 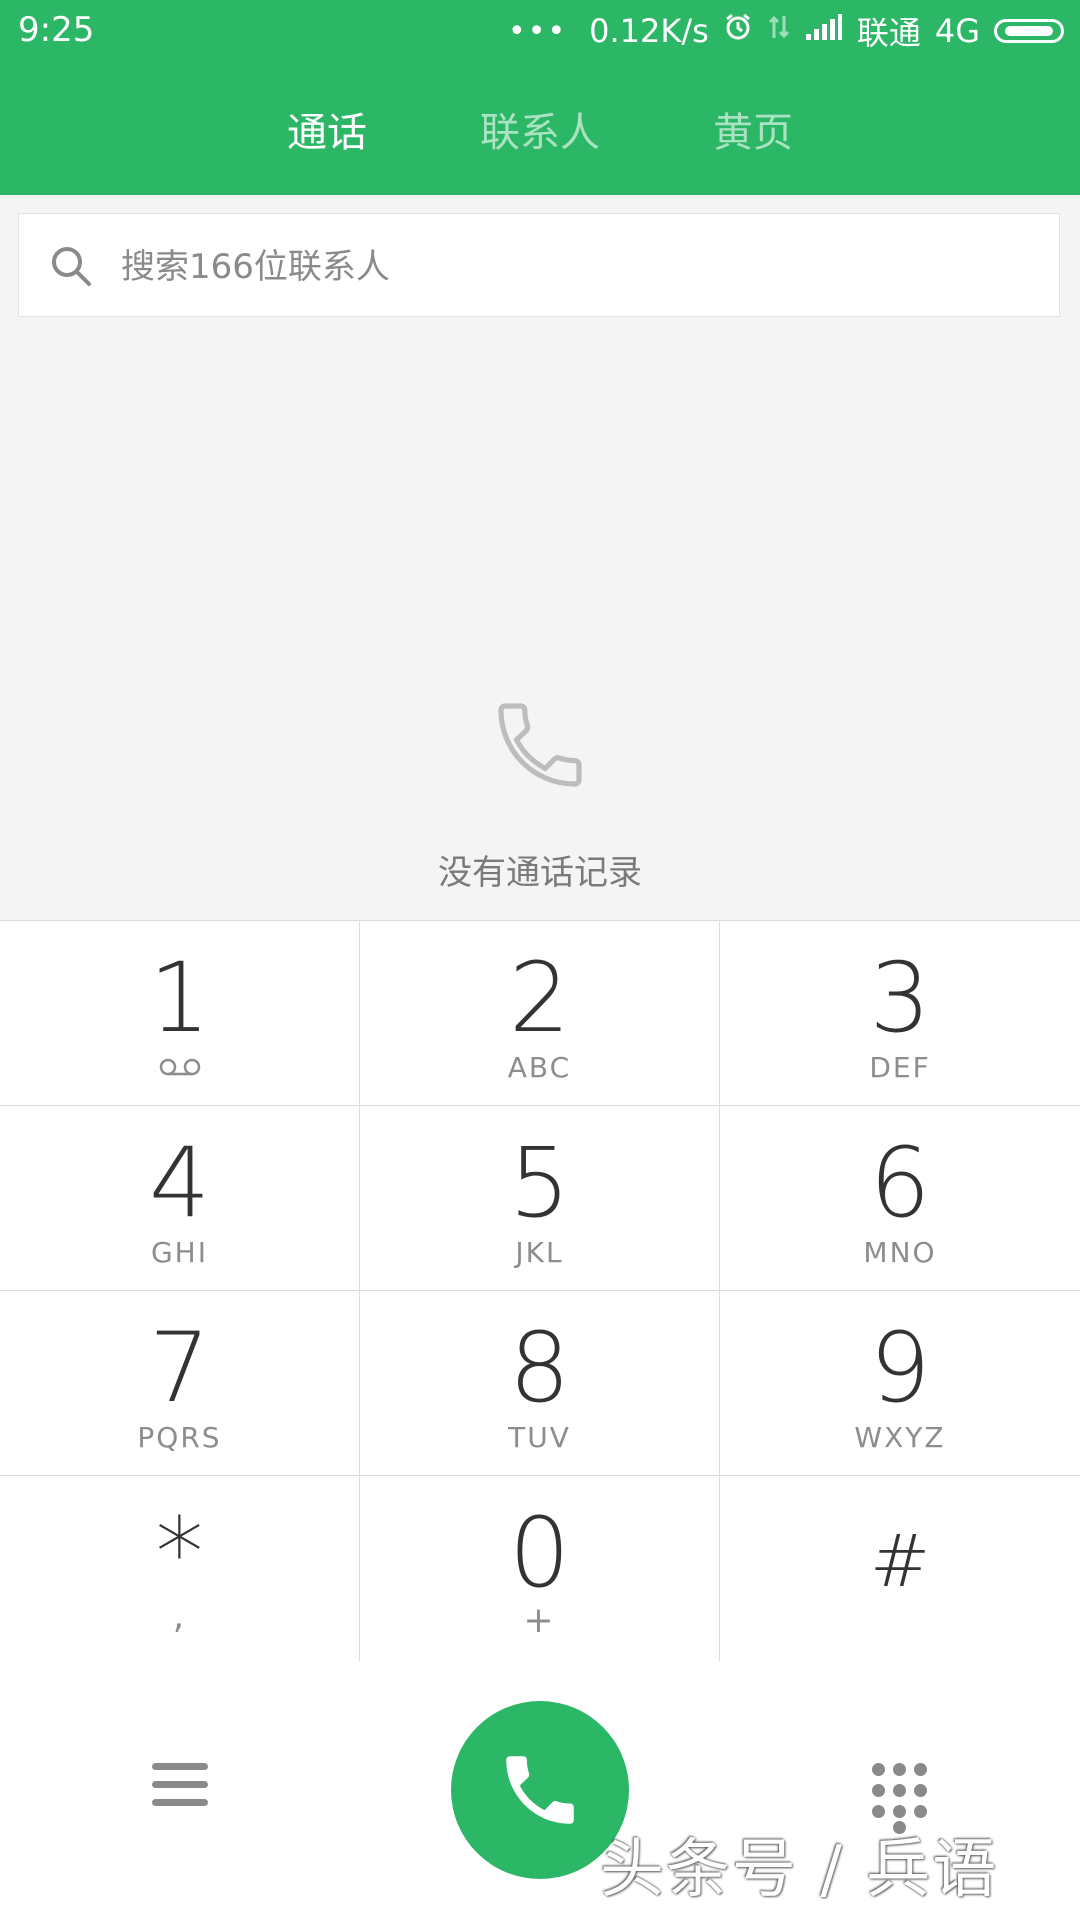 What do you see at coordinates (900, 1561) in the screenshot?
I see `key-digit: #` at bounding box center [900, 1561].